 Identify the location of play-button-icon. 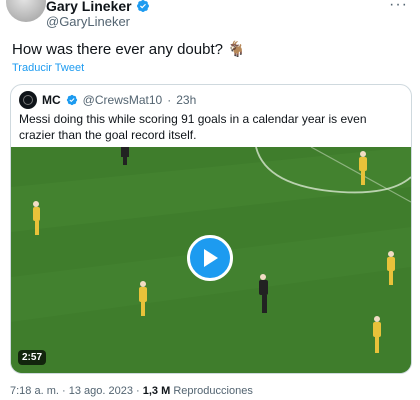
(210, 258).